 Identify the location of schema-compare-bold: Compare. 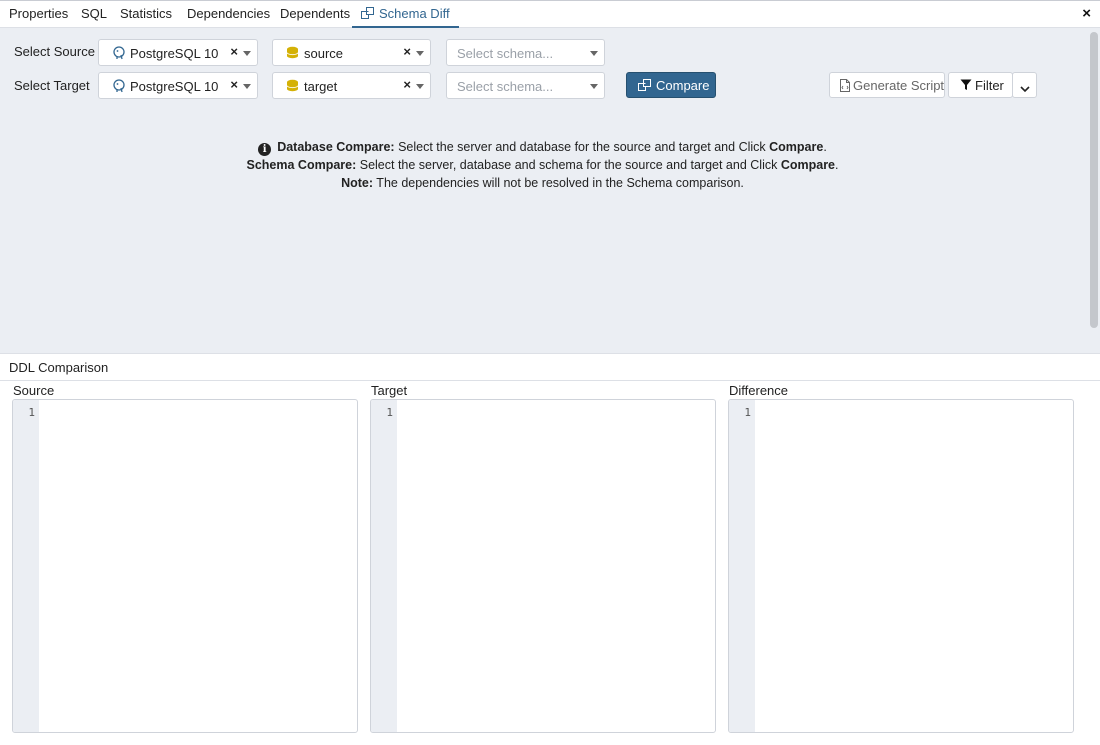
(808, 165).